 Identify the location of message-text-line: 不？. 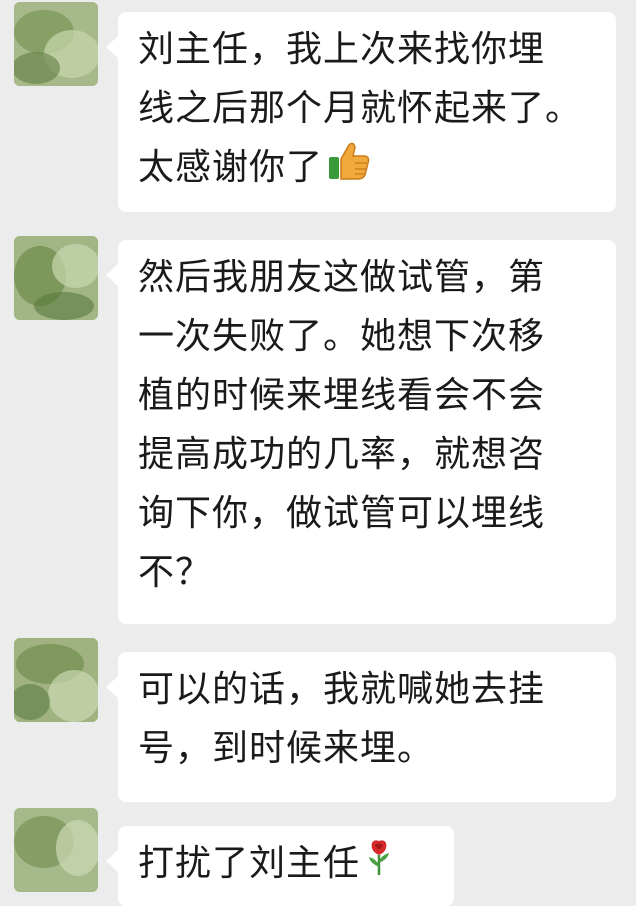
(175, 572).